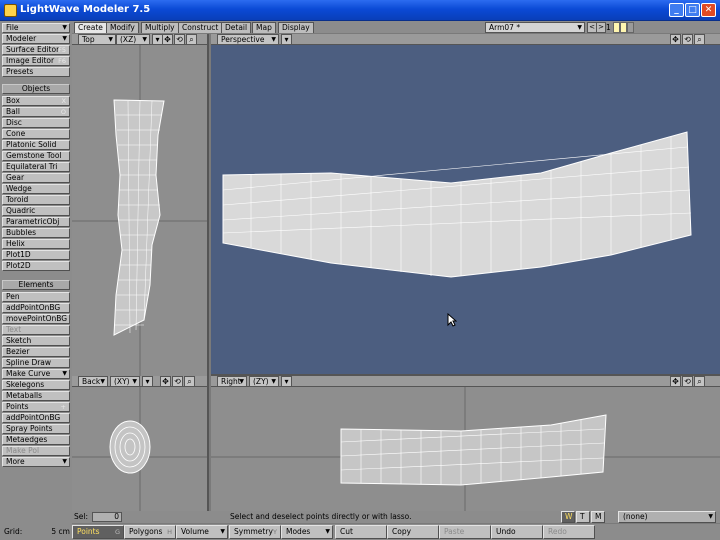  What do you see at coordinates (202, 532) in the screenshot?
I see `volume-mode-dropdown: Volume` at bounding box center [202, 532].